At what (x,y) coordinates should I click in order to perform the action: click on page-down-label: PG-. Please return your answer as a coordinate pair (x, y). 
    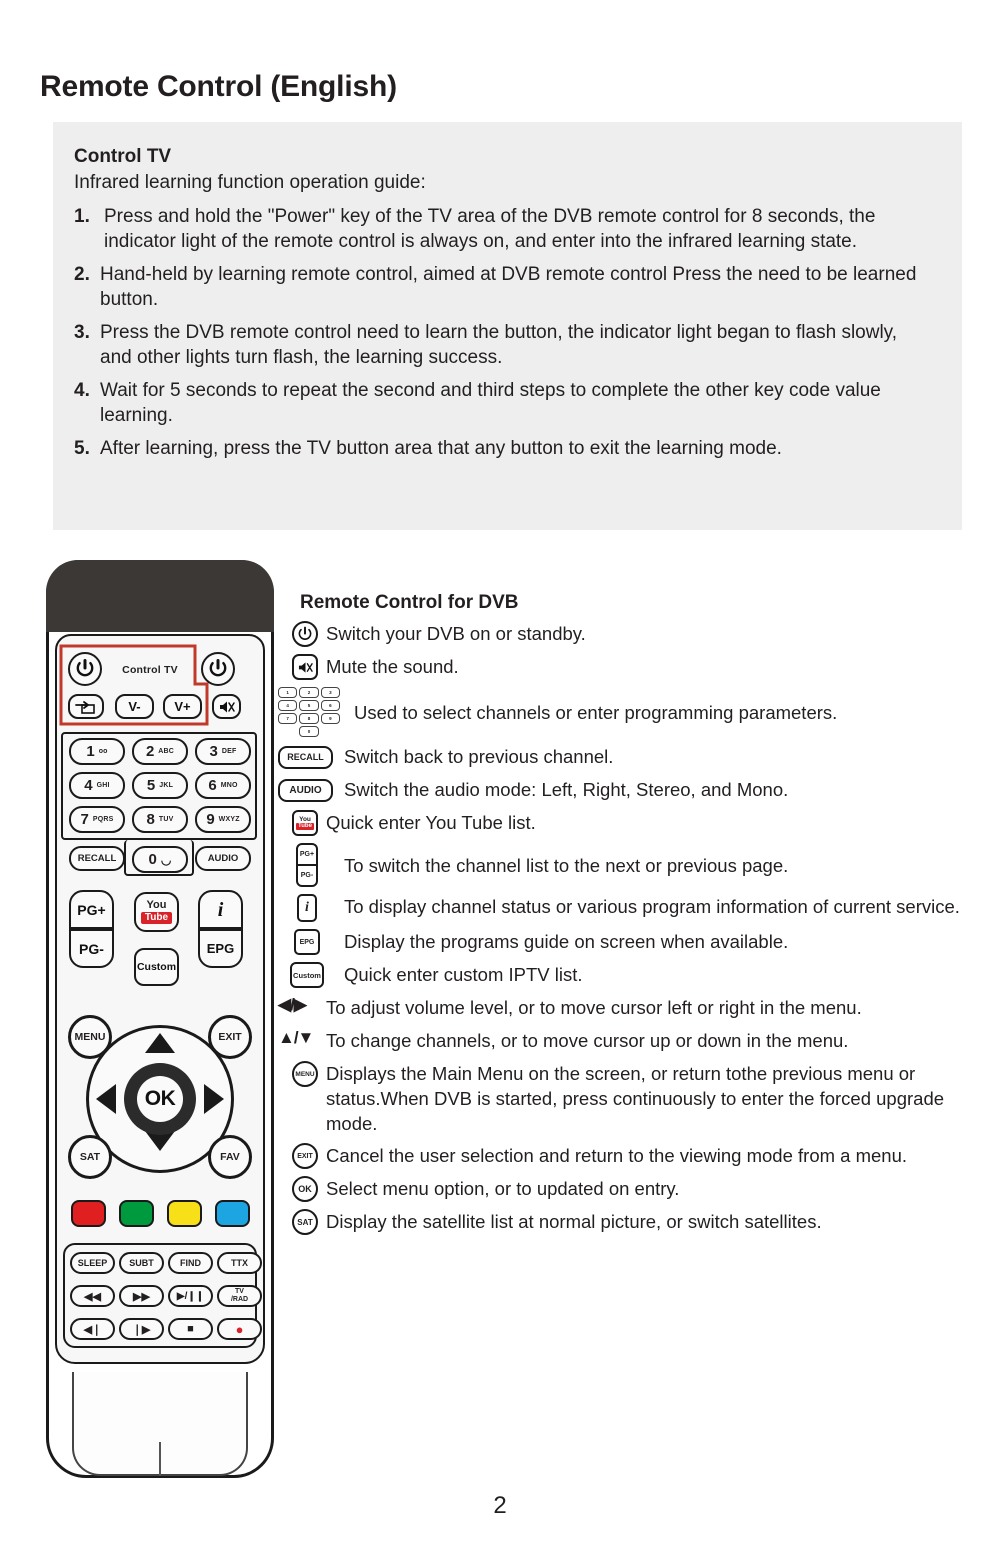
    Looking at the image, I should click on (307, 875).